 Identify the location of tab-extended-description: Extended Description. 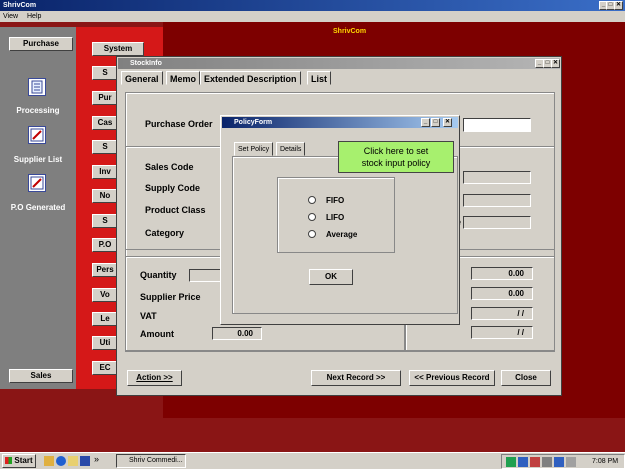
(250, 78).